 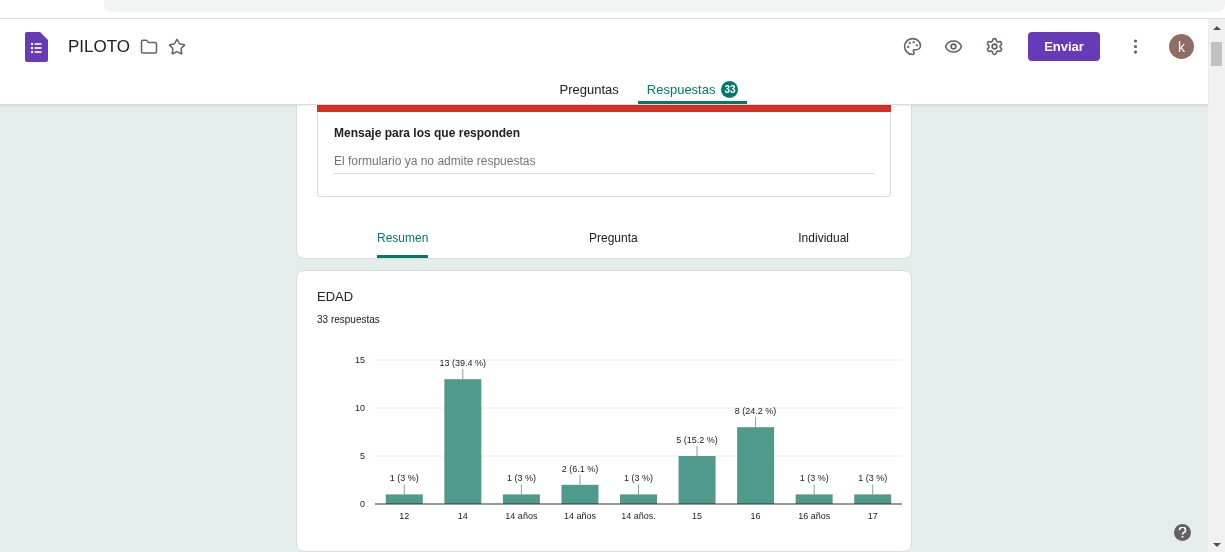 What do you see at coordinates (349, 319) in the screenshot?
I see `response-count: 33 respuestas` at bounding box center [349, 319].